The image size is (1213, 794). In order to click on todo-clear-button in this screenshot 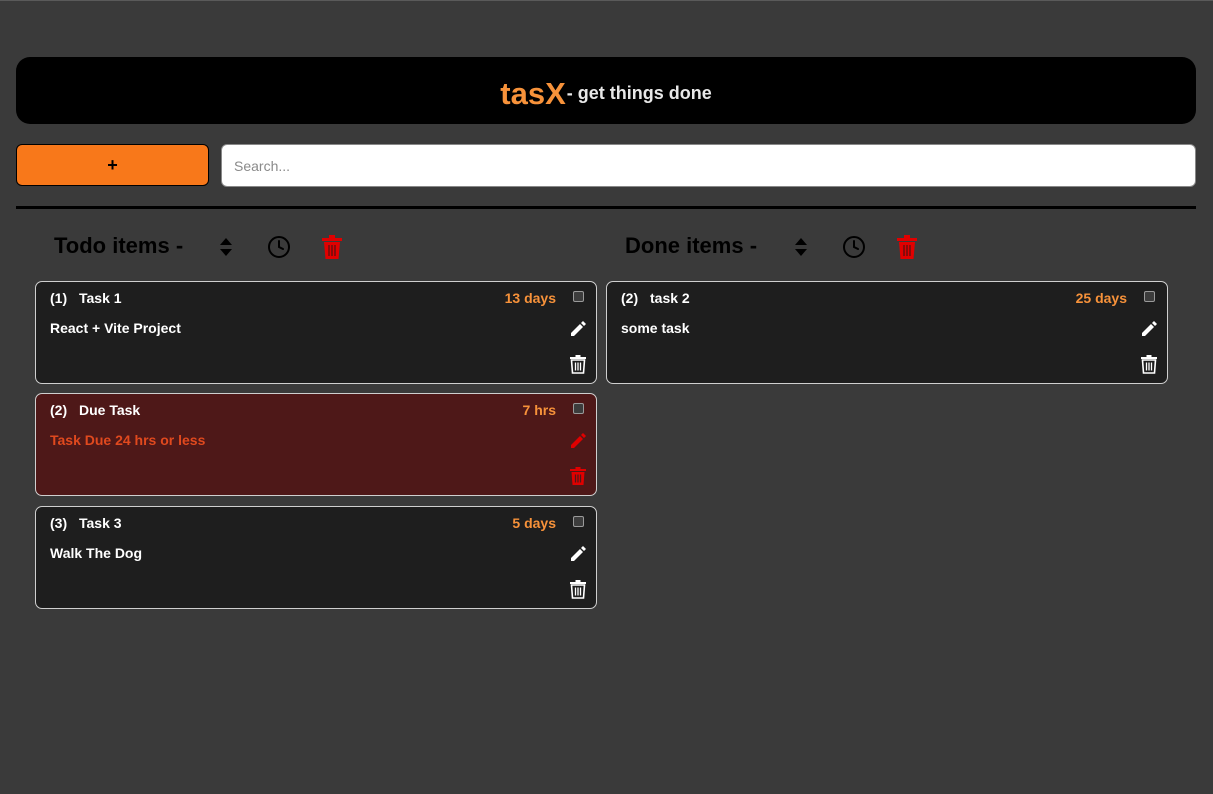, I will do `click(332, 247)`.